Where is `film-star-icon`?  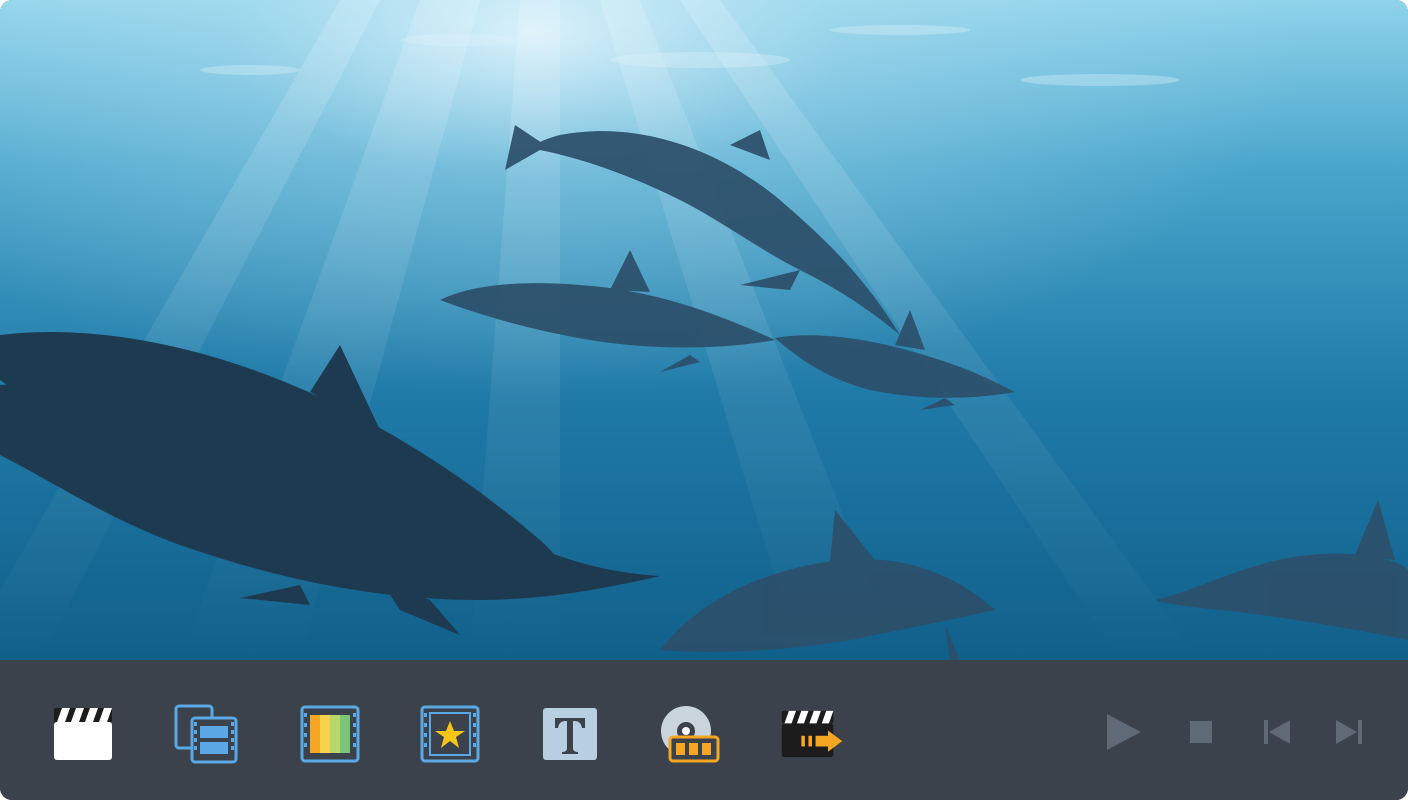
film-star-icon is located at coordinates (450, 734).